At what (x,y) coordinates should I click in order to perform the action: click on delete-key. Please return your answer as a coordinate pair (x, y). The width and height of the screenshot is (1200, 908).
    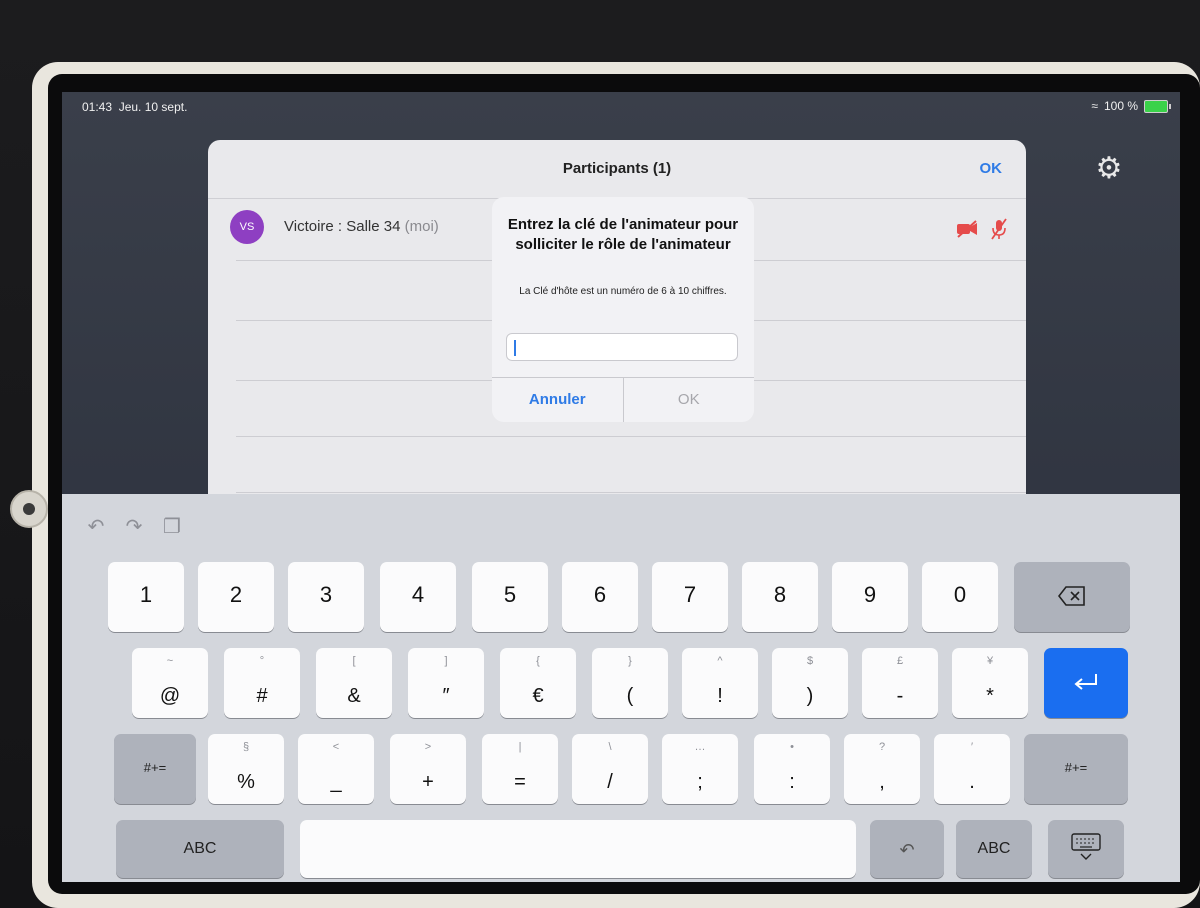
    Looking at the image, I should click on (1072, 597).